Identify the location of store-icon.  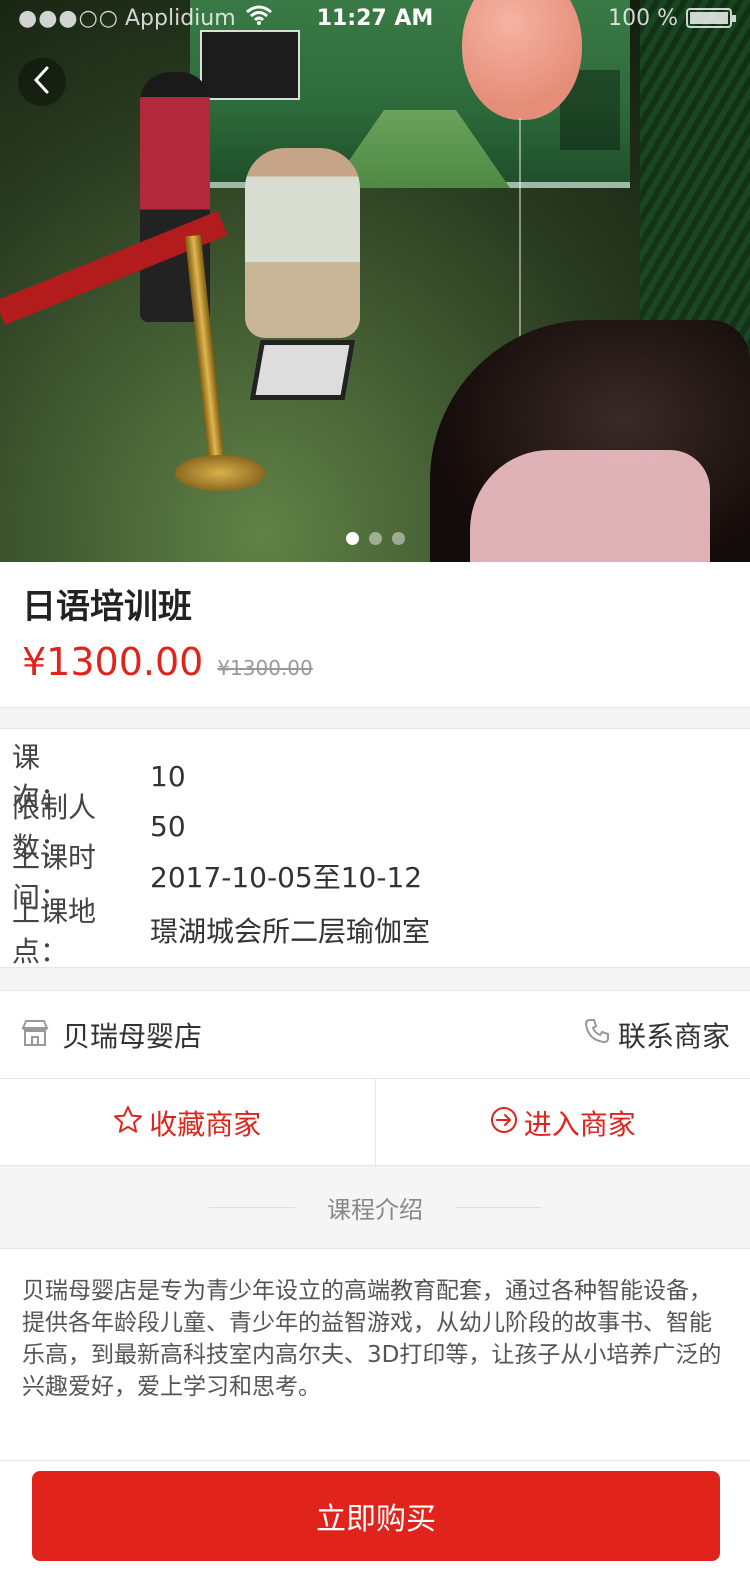
(35, 1035).